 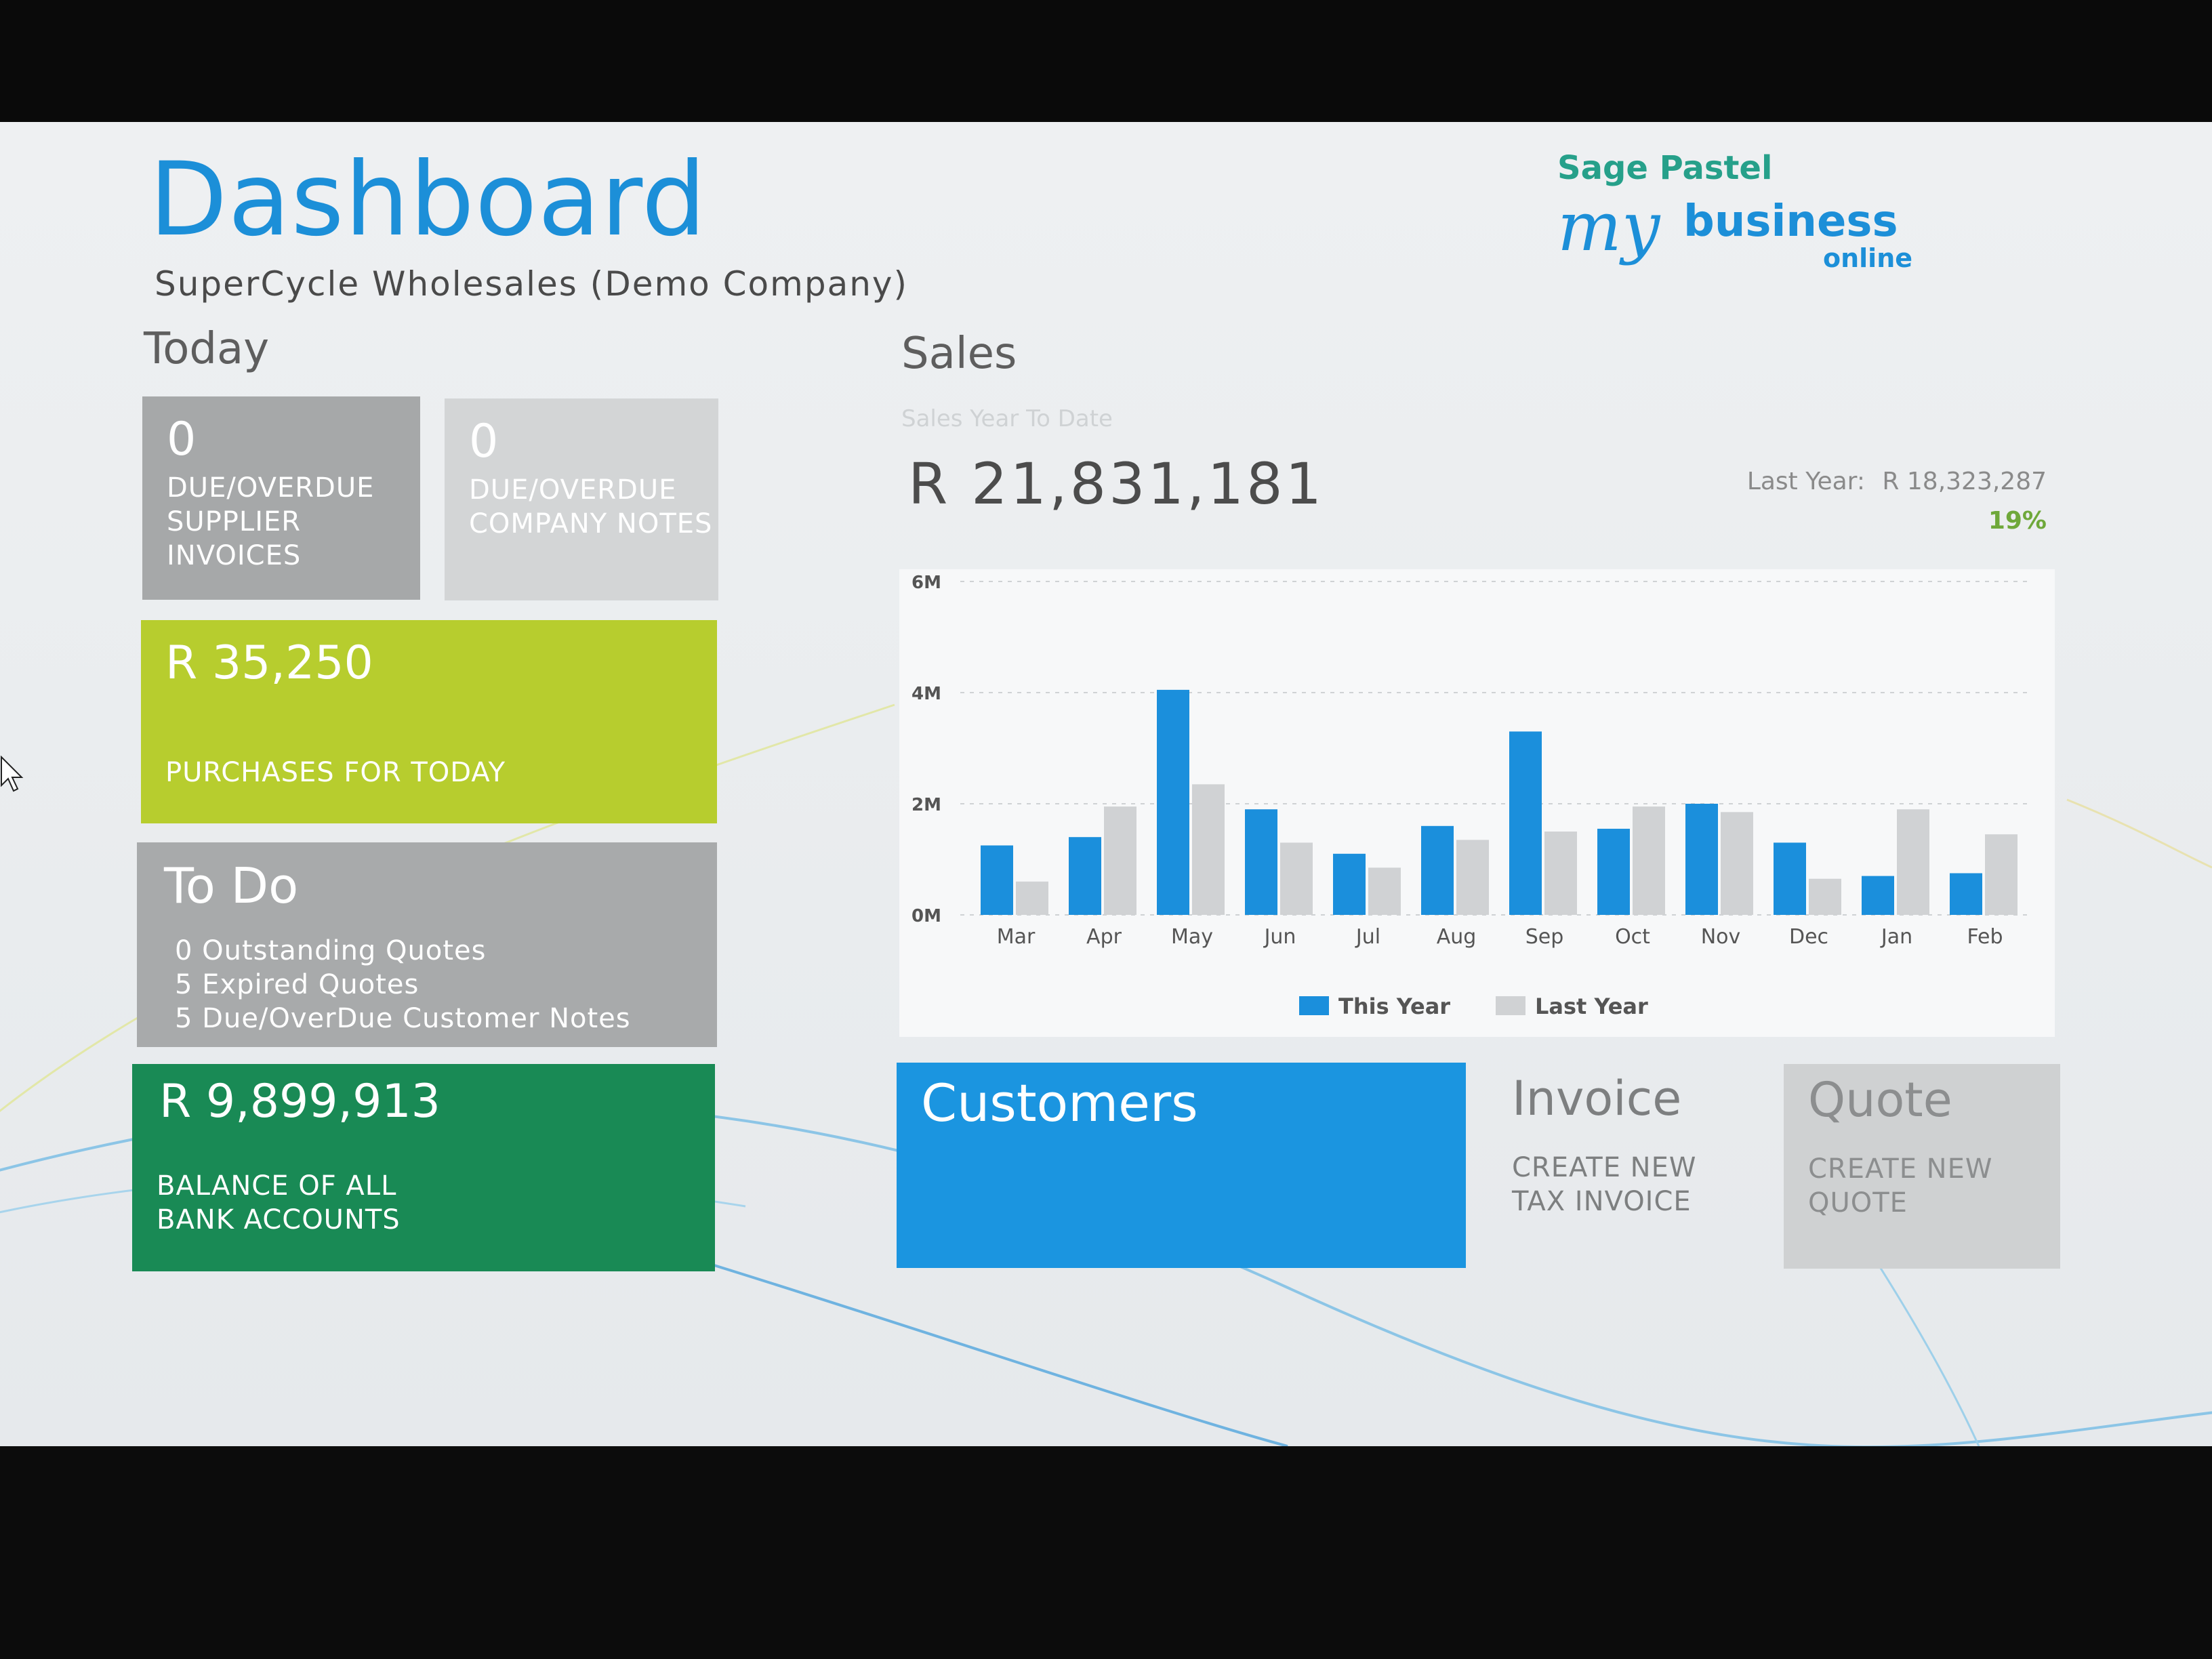 I want to click on today-heading: Today, so click(x=207, y=349).